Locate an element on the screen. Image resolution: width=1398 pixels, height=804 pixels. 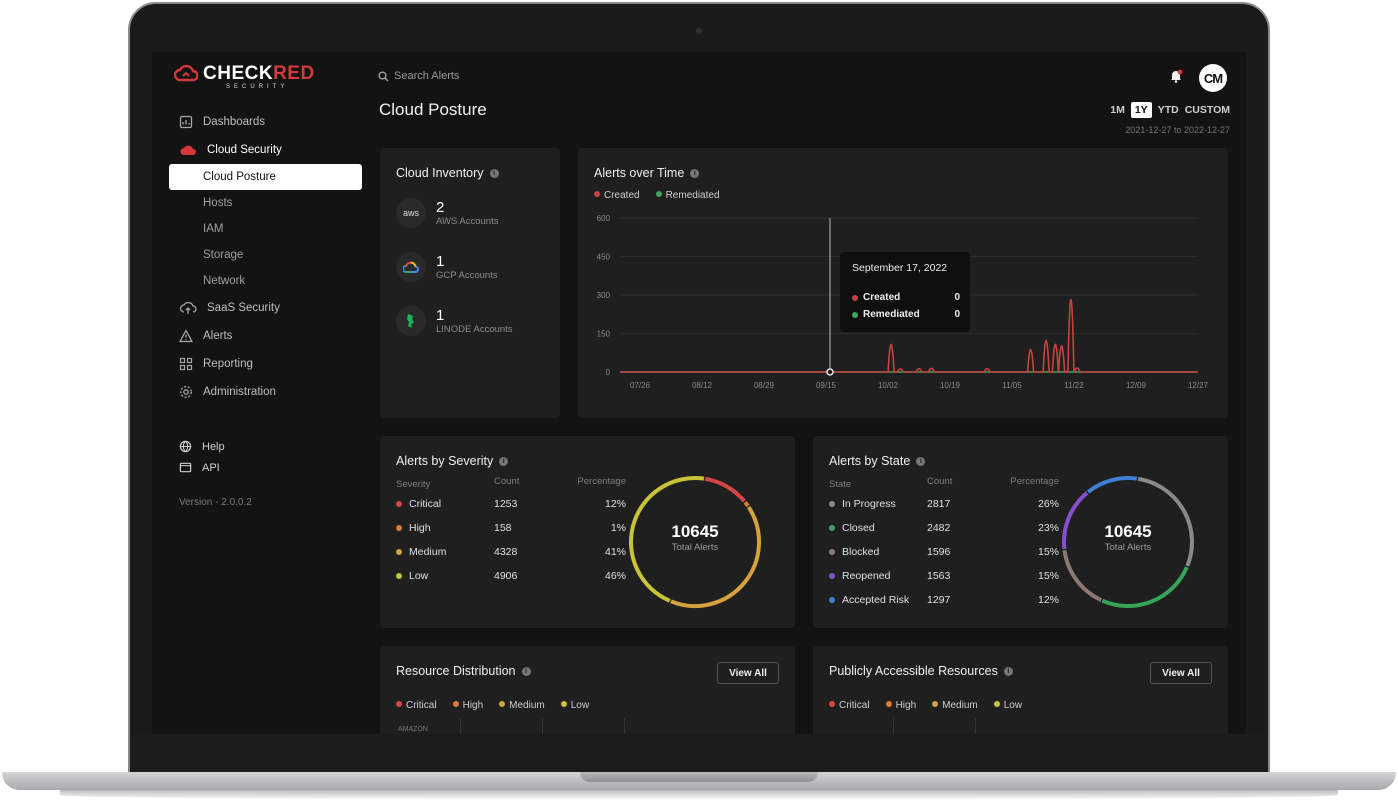
sidebar-subitem-cloud-posture: Cloud Posture is located at coordinates (265, 177).